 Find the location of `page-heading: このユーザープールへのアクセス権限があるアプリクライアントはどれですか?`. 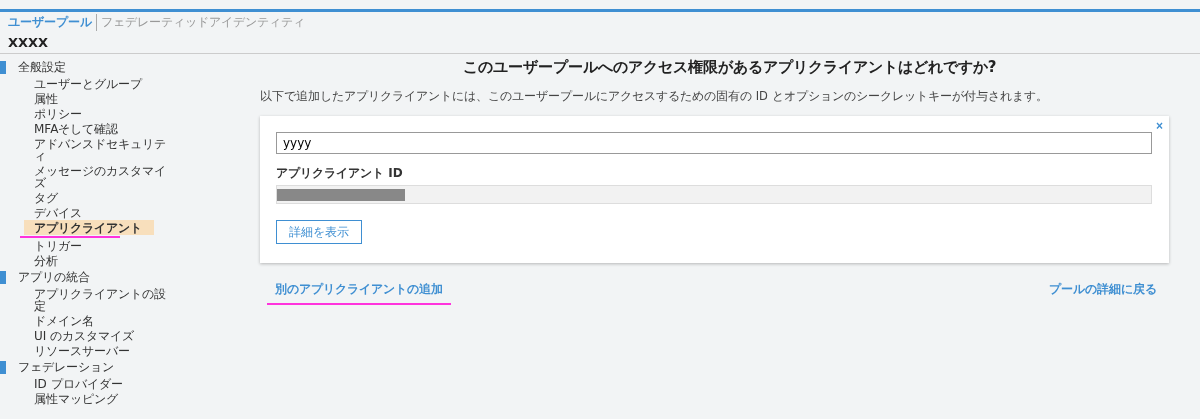

page-heading: このユーザープールへのアクセス権限があるアプリクライアントはどれですか? is located at coordinates (729, 67).